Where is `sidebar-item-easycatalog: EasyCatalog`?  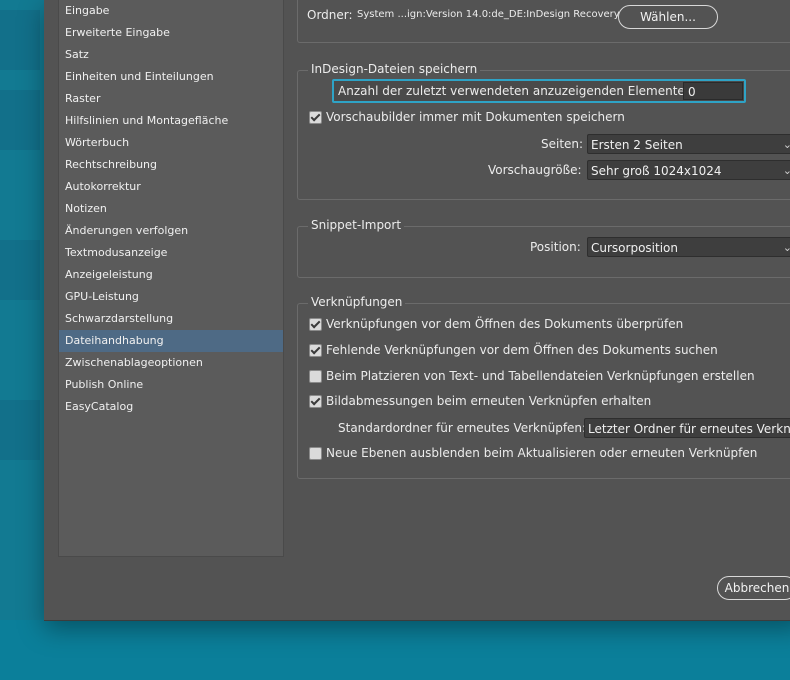 sidebar-item-easycatalog: EasyCatalog is located at coordinates (171, 407).